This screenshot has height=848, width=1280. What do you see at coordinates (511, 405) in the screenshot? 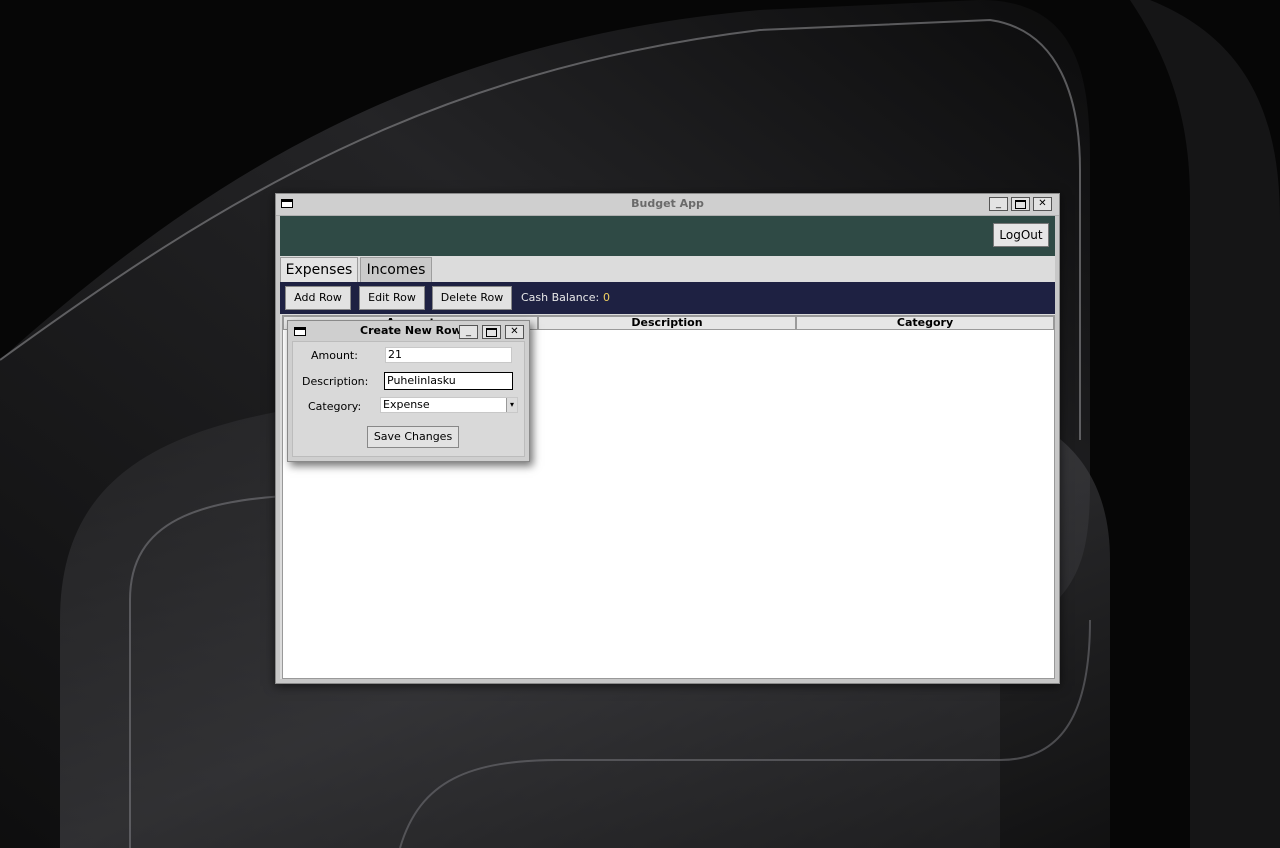
I see `chevron-down-icon: ▾` at bounding box center [511, 405].